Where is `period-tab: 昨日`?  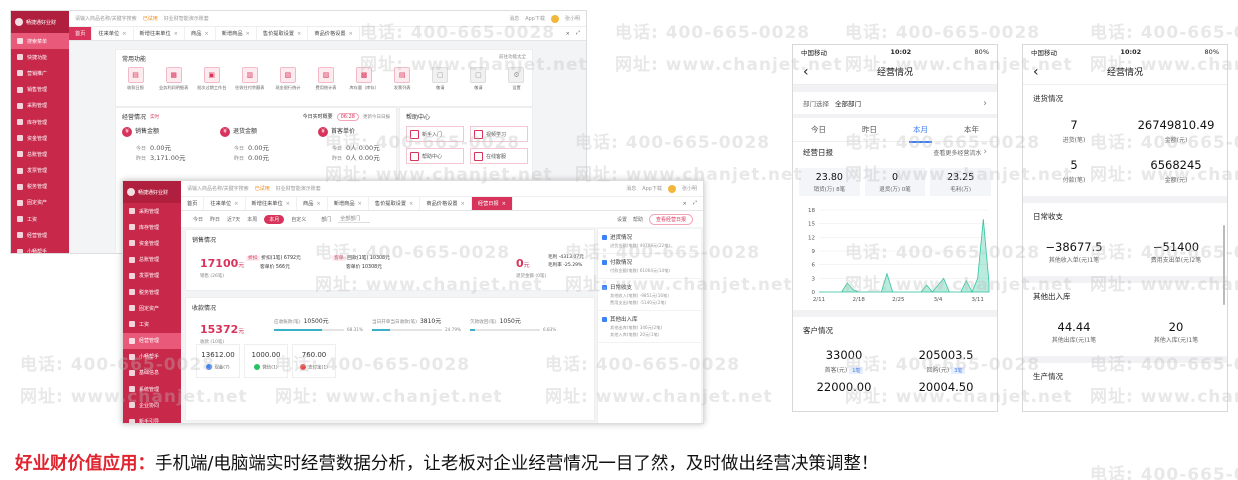
period-tab: 昨日 is located at coordinates (869, 129).